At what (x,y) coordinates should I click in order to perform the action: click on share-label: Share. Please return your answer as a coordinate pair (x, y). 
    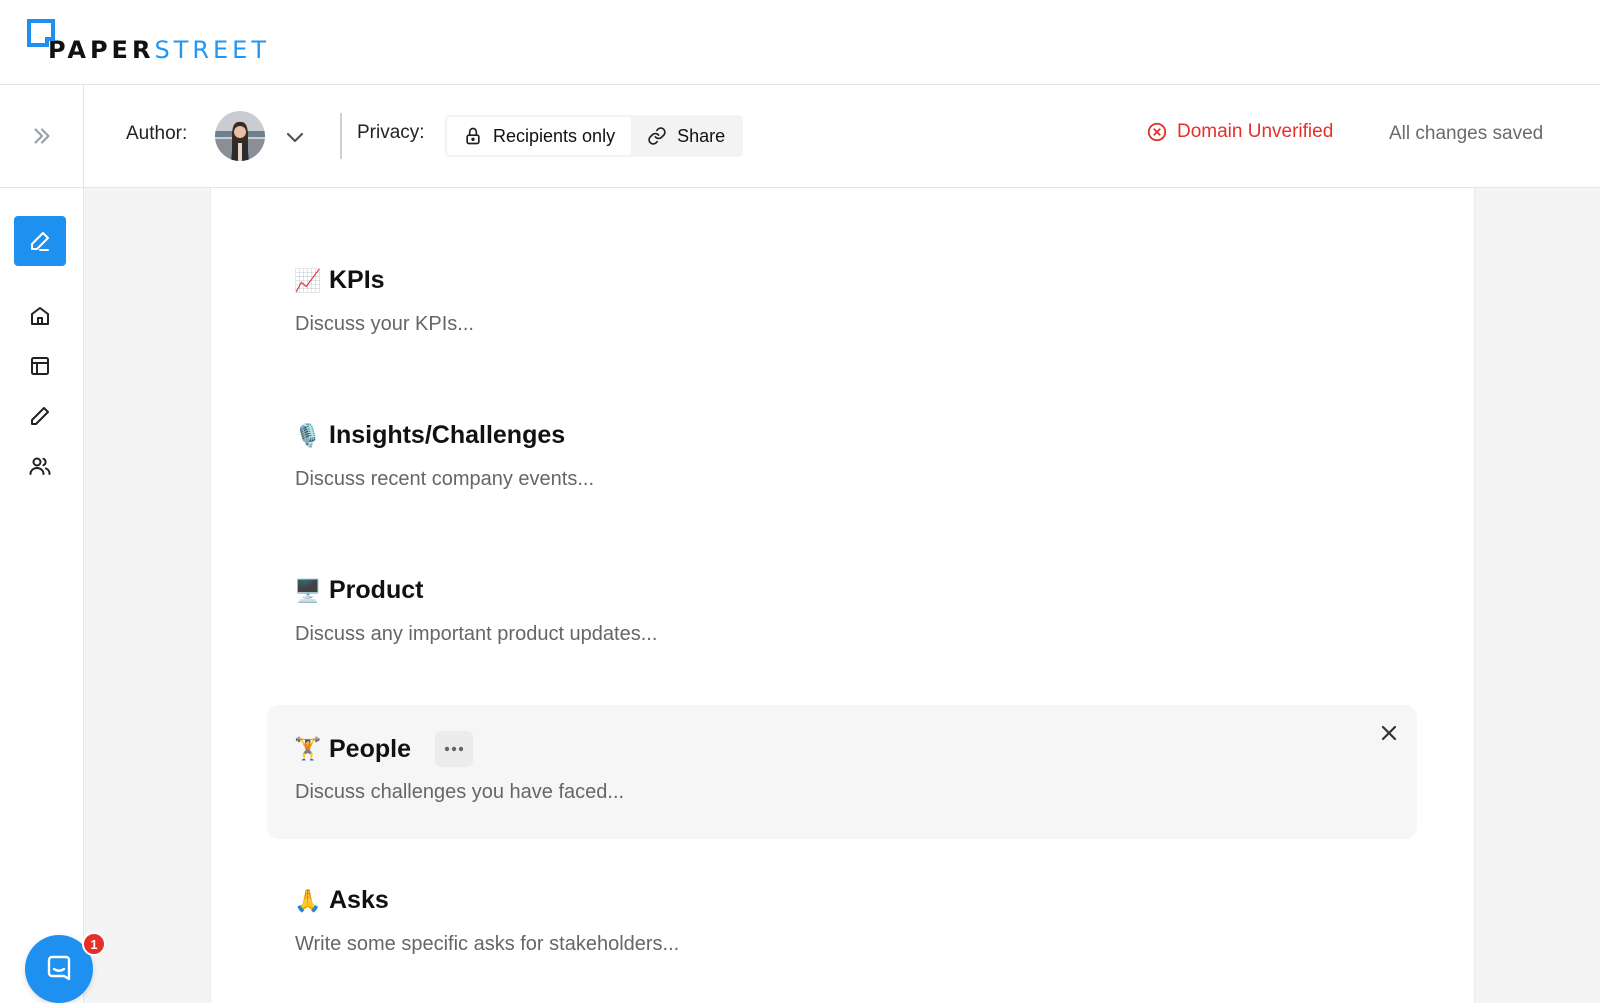
    Looking at the image, I should click on (701, 135).